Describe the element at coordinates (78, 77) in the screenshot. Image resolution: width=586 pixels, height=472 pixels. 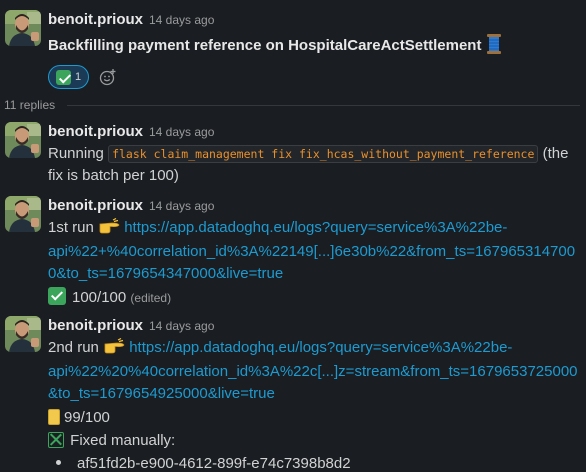
I see `reaction-count: 1` at that location.